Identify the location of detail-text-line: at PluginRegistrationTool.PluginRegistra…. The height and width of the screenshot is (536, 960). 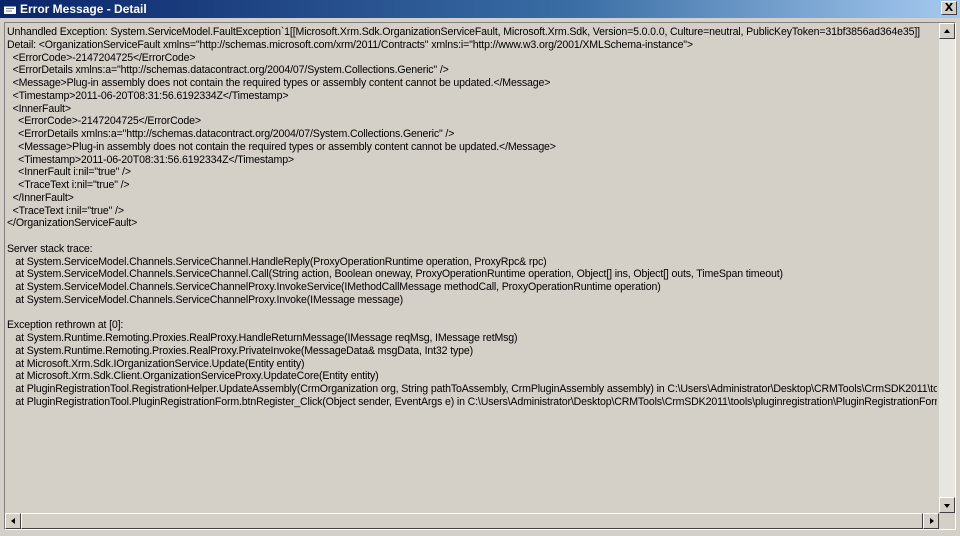
(472, 401).